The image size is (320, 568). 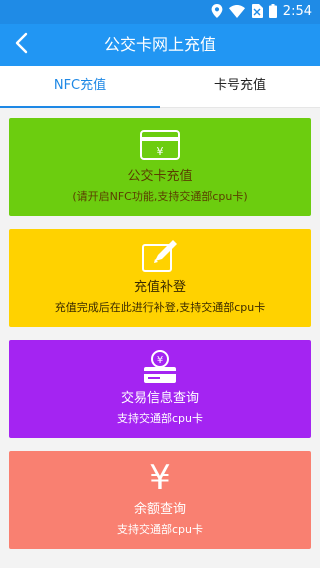 I want to click on status-bar: 2:54, so click(x=160, y=12).